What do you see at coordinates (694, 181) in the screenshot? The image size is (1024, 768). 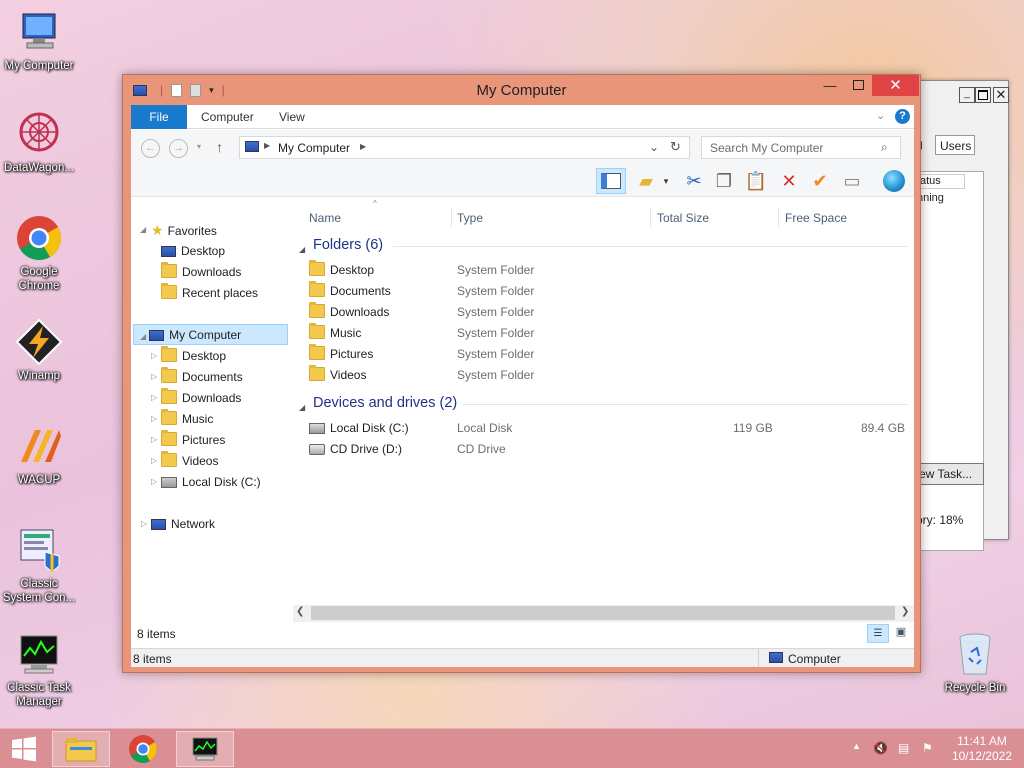 I see `cut-icon: ✂` at bounding box center [694, 181].